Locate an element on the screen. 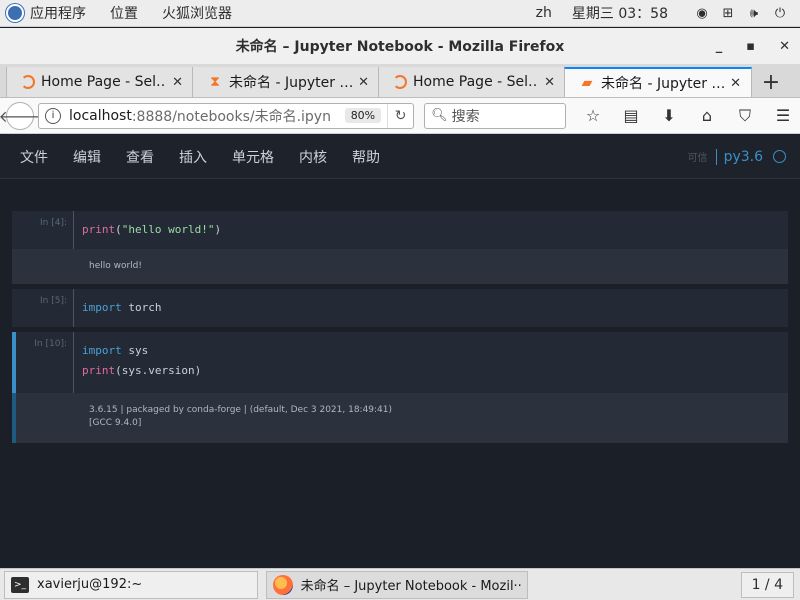 The width and height of the screenshot is (800, 600). tab-home-page-1: Home Page - Sel… ✕ is located at coordinates (100, 82).